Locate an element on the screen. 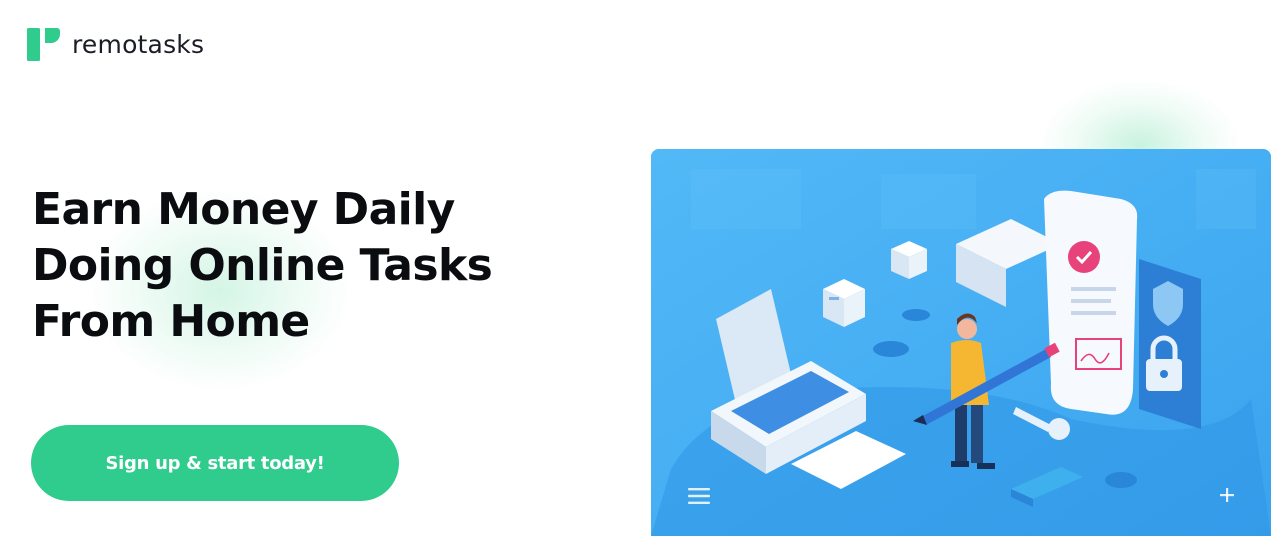  hamburger-menu-icon is located at coordinates (699, 496).